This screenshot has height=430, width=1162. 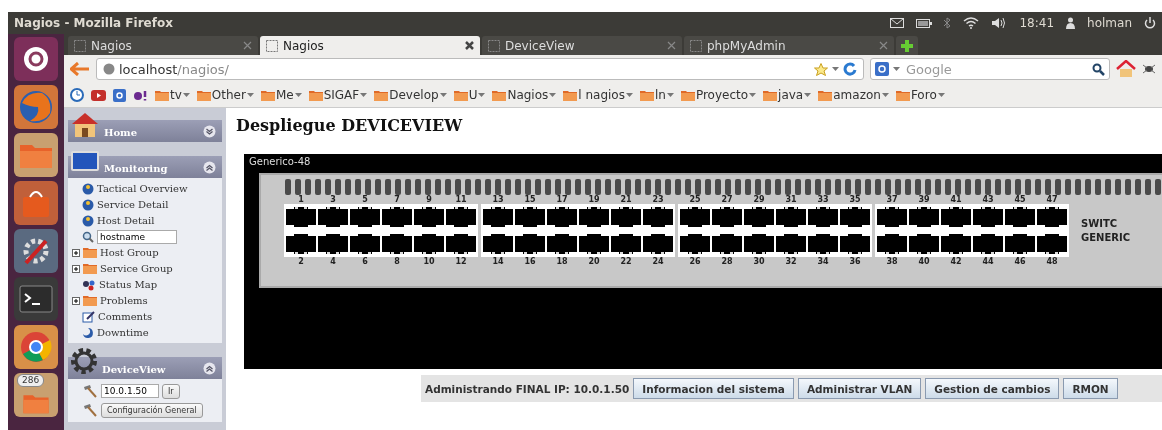 What do you see at coordinates (656, 95) in the screenshot?
I see `bookmark-folder: ln` at bounding box center [656, 95].